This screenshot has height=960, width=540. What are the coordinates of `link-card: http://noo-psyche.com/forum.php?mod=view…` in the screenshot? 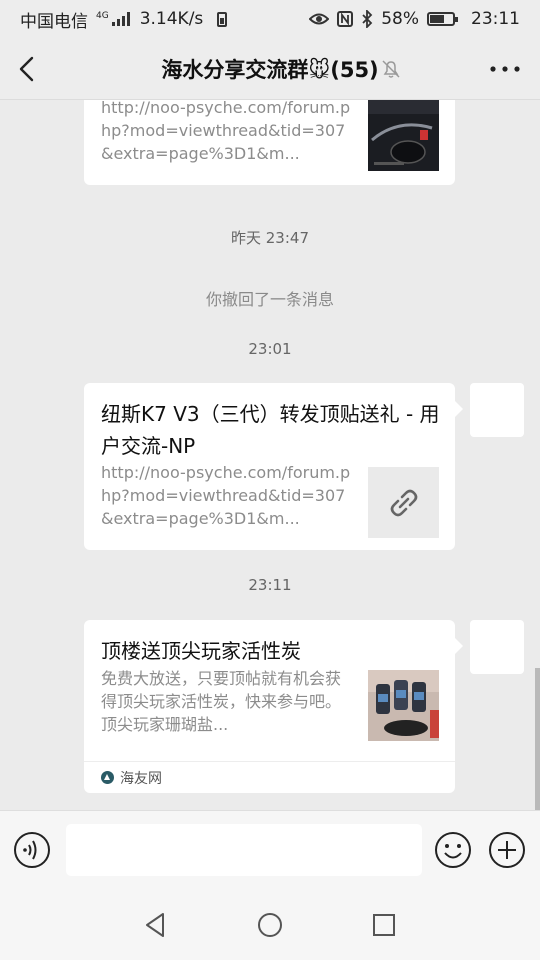 It's located at (269, 142).